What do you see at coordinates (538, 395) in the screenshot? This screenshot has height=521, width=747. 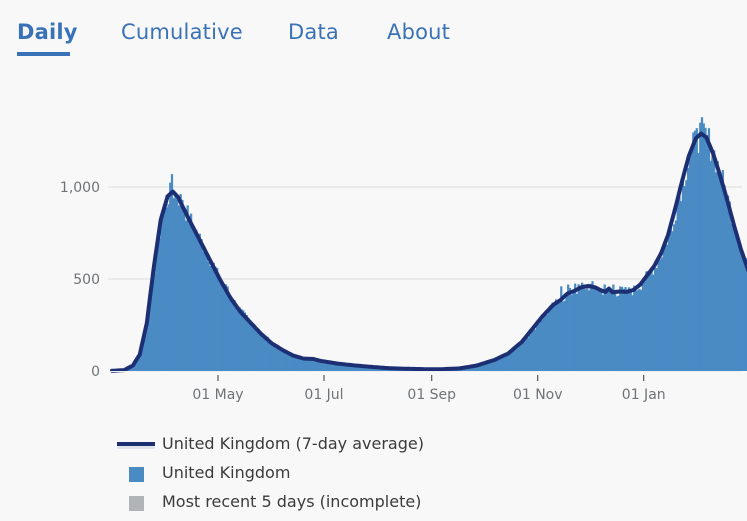 I see `x-tick-label: 01 Nov` at bounding box center [538, 395].